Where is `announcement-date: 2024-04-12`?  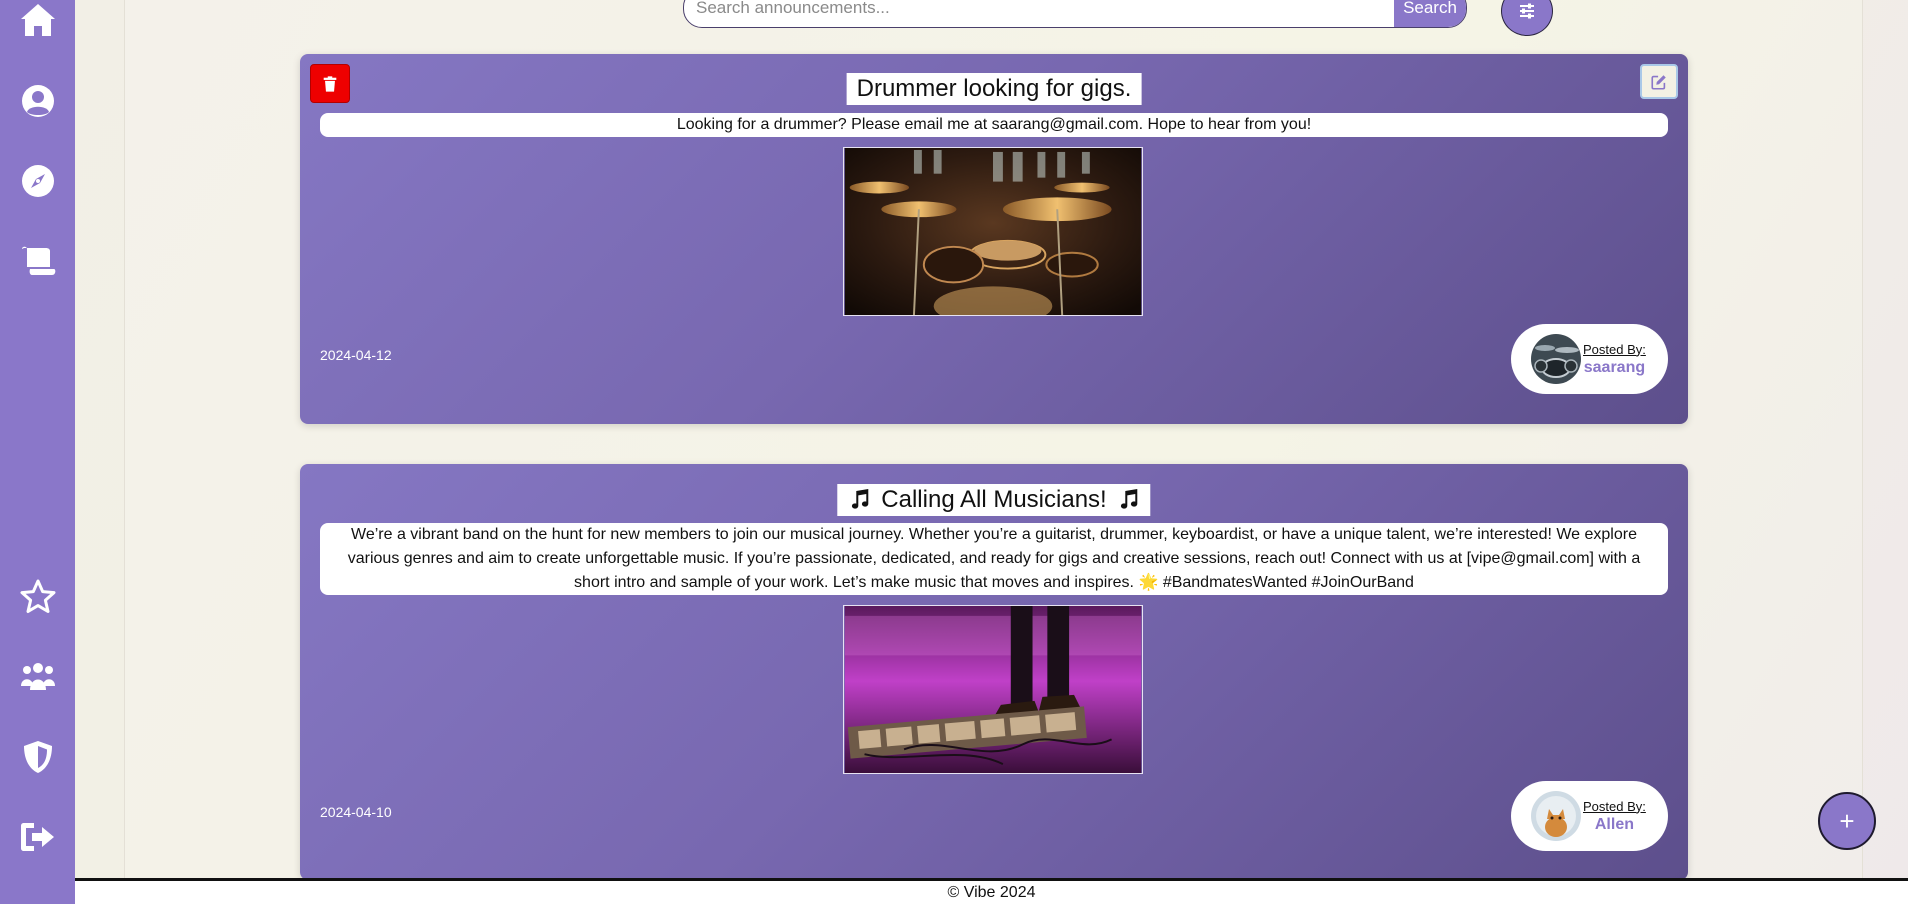
announcement-date: 2024-04-12 is located at coordinates (356, 355).